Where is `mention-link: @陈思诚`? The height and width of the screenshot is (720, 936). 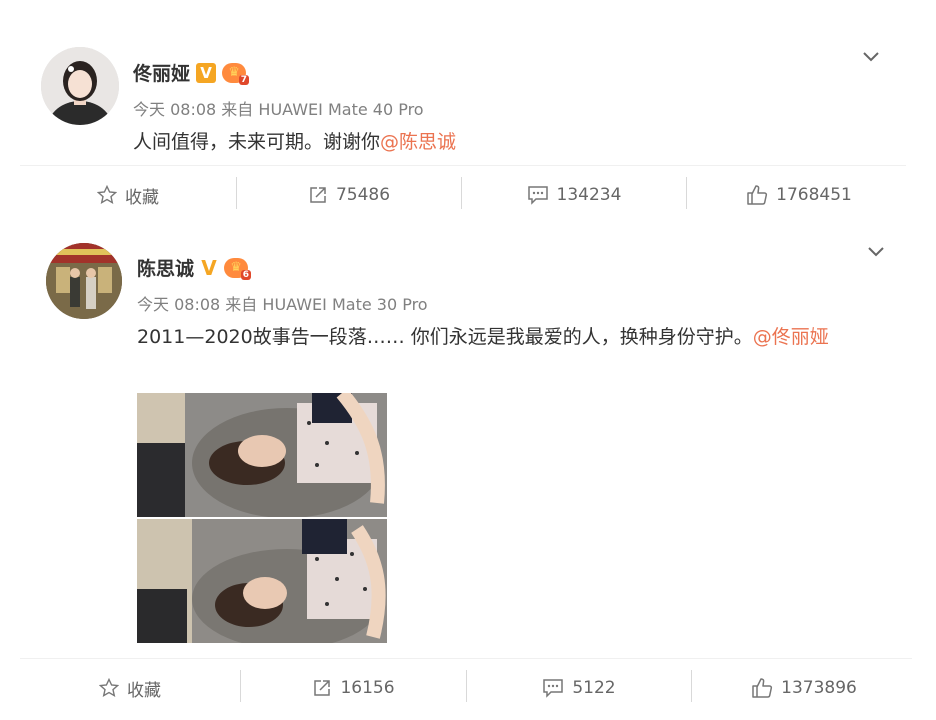 mention-link: @陈思诚 is located at coordinates (418, 142).